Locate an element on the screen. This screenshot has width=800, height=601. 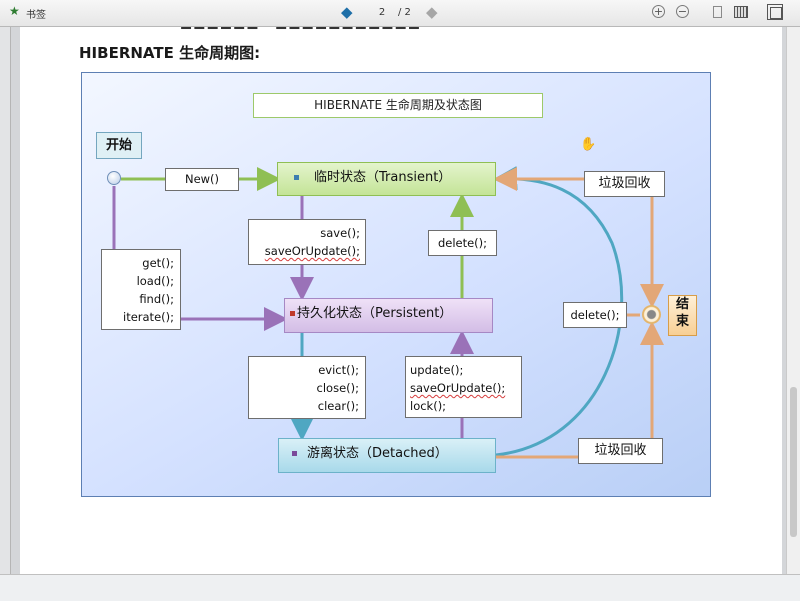
next-page-icon: ◆ is located at coordinates (432, 12).